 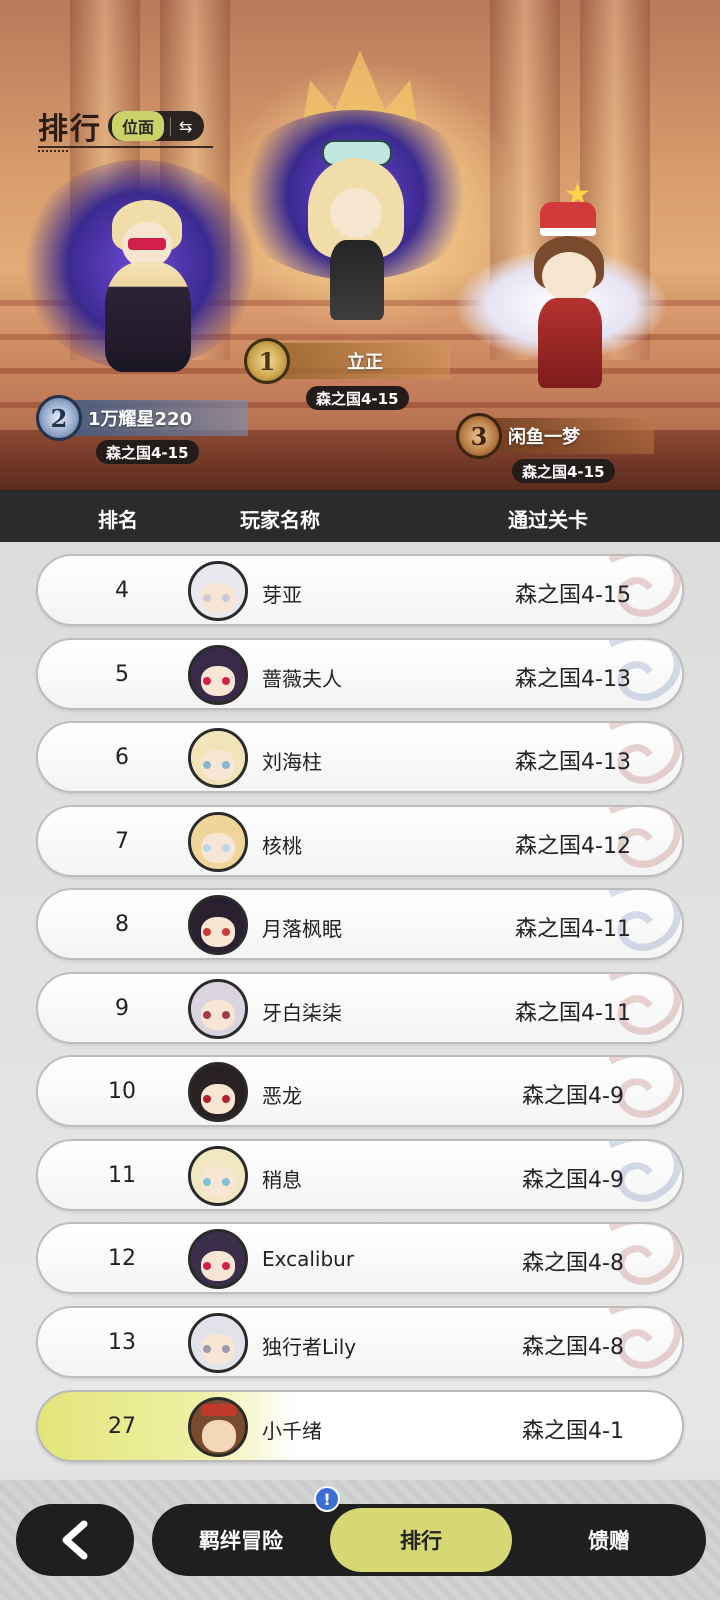 What do you see at coordinates (122, 841) in the screenshot?
I see `row-rank: 7` at bounding box center [122, 841].